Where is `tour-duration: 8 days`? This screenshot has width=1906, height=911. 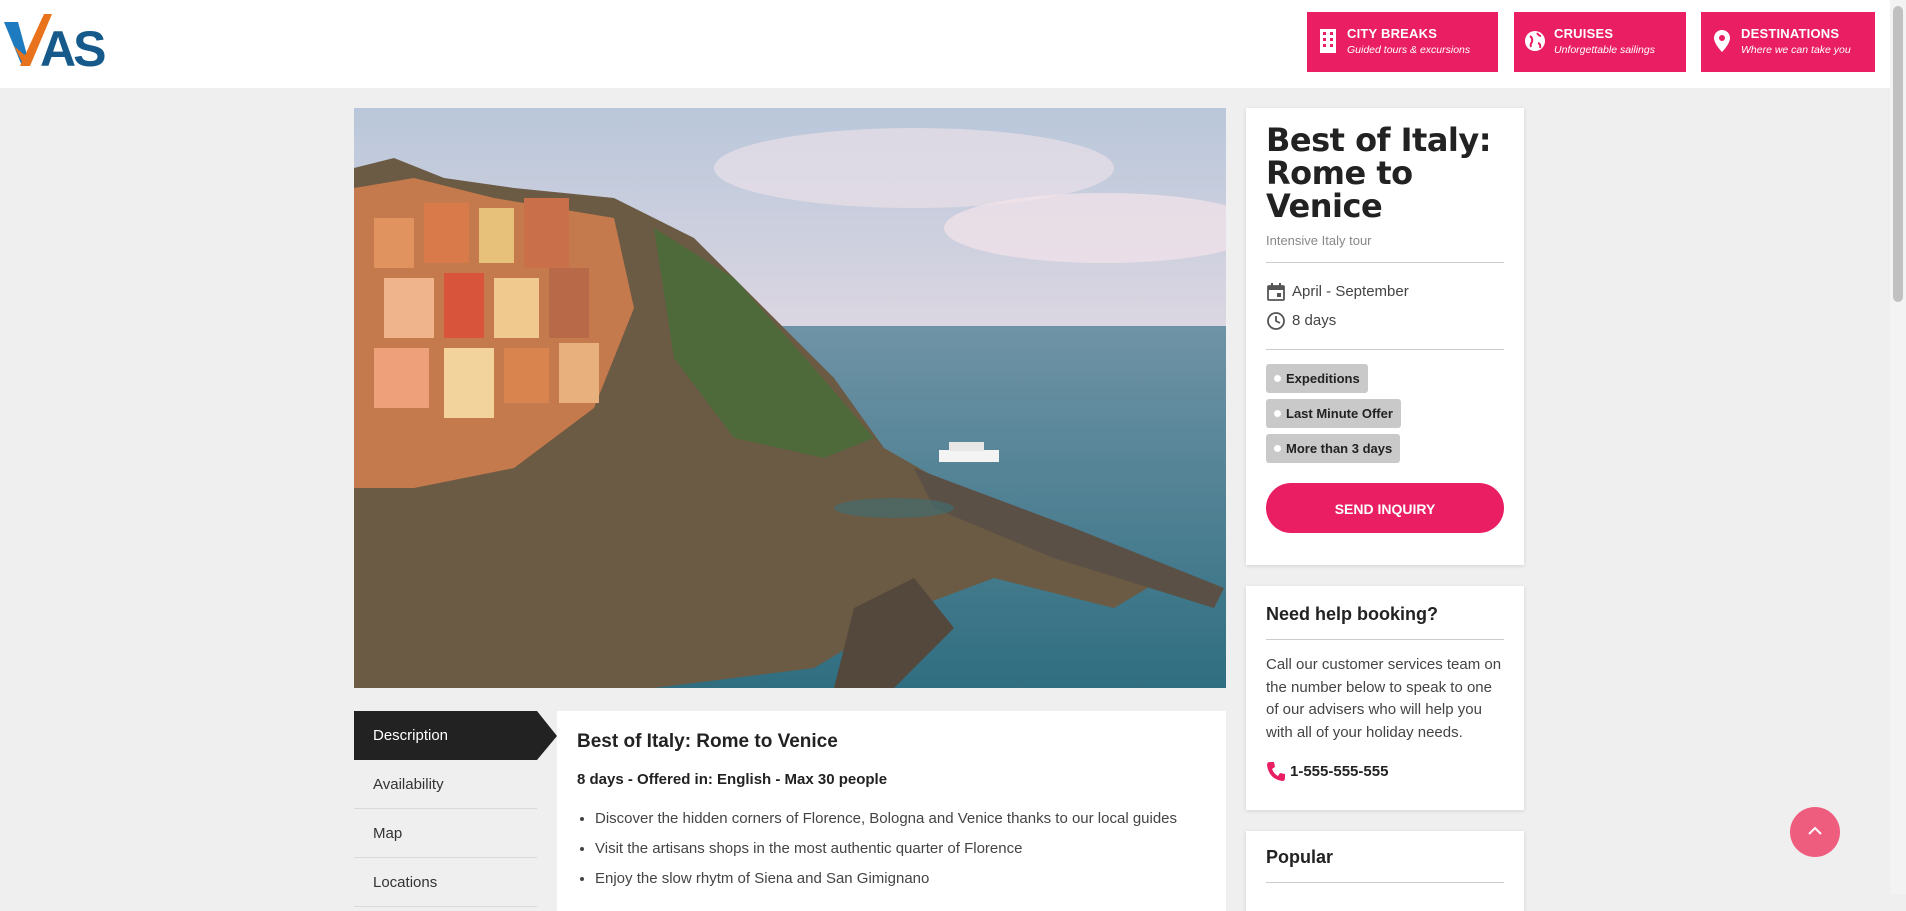
tour-duration: 8 days is located at coordinates (1385, 320).